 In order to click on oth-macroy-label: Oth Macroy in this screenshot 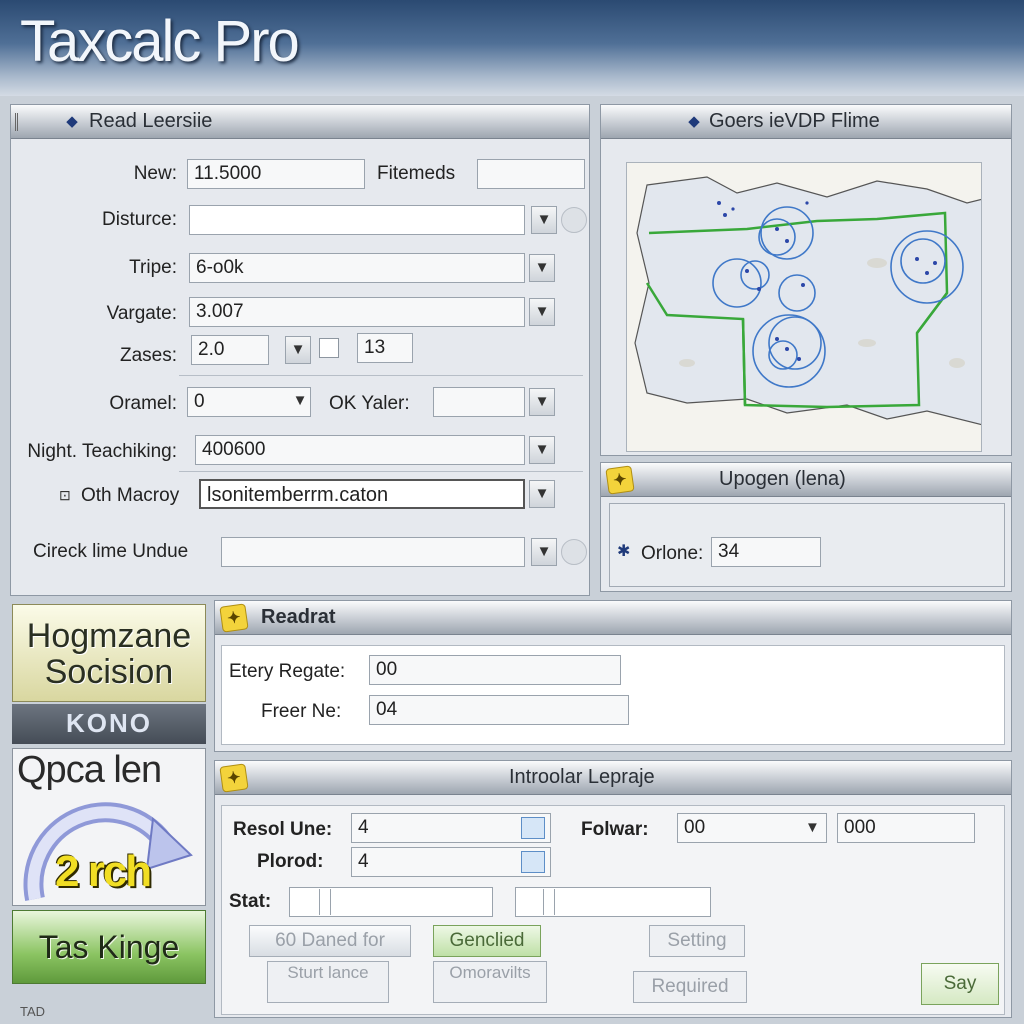, I will do `click(130, 495)`.